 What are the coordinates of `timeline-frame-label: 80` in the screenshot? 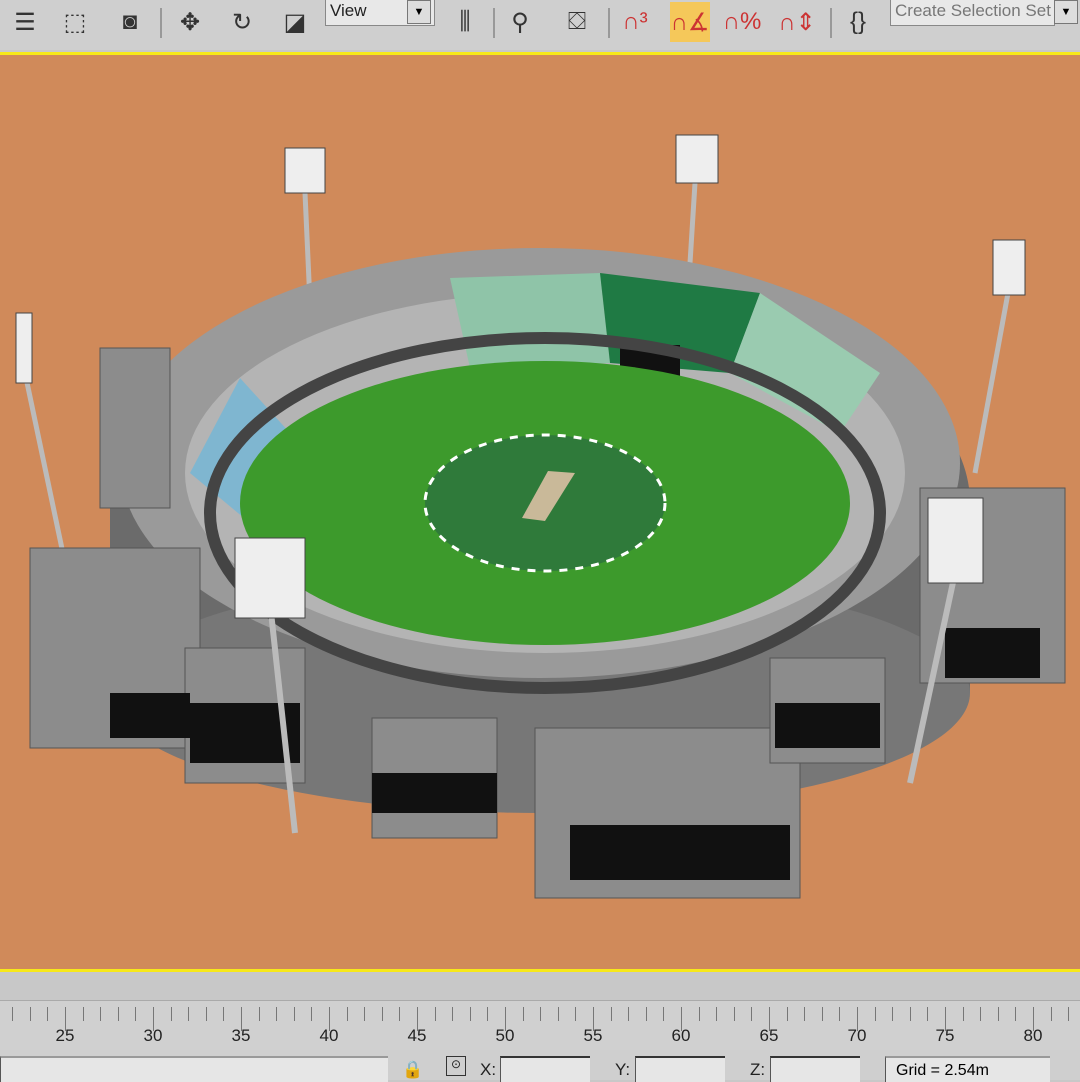 It's located at (1033, 1035).